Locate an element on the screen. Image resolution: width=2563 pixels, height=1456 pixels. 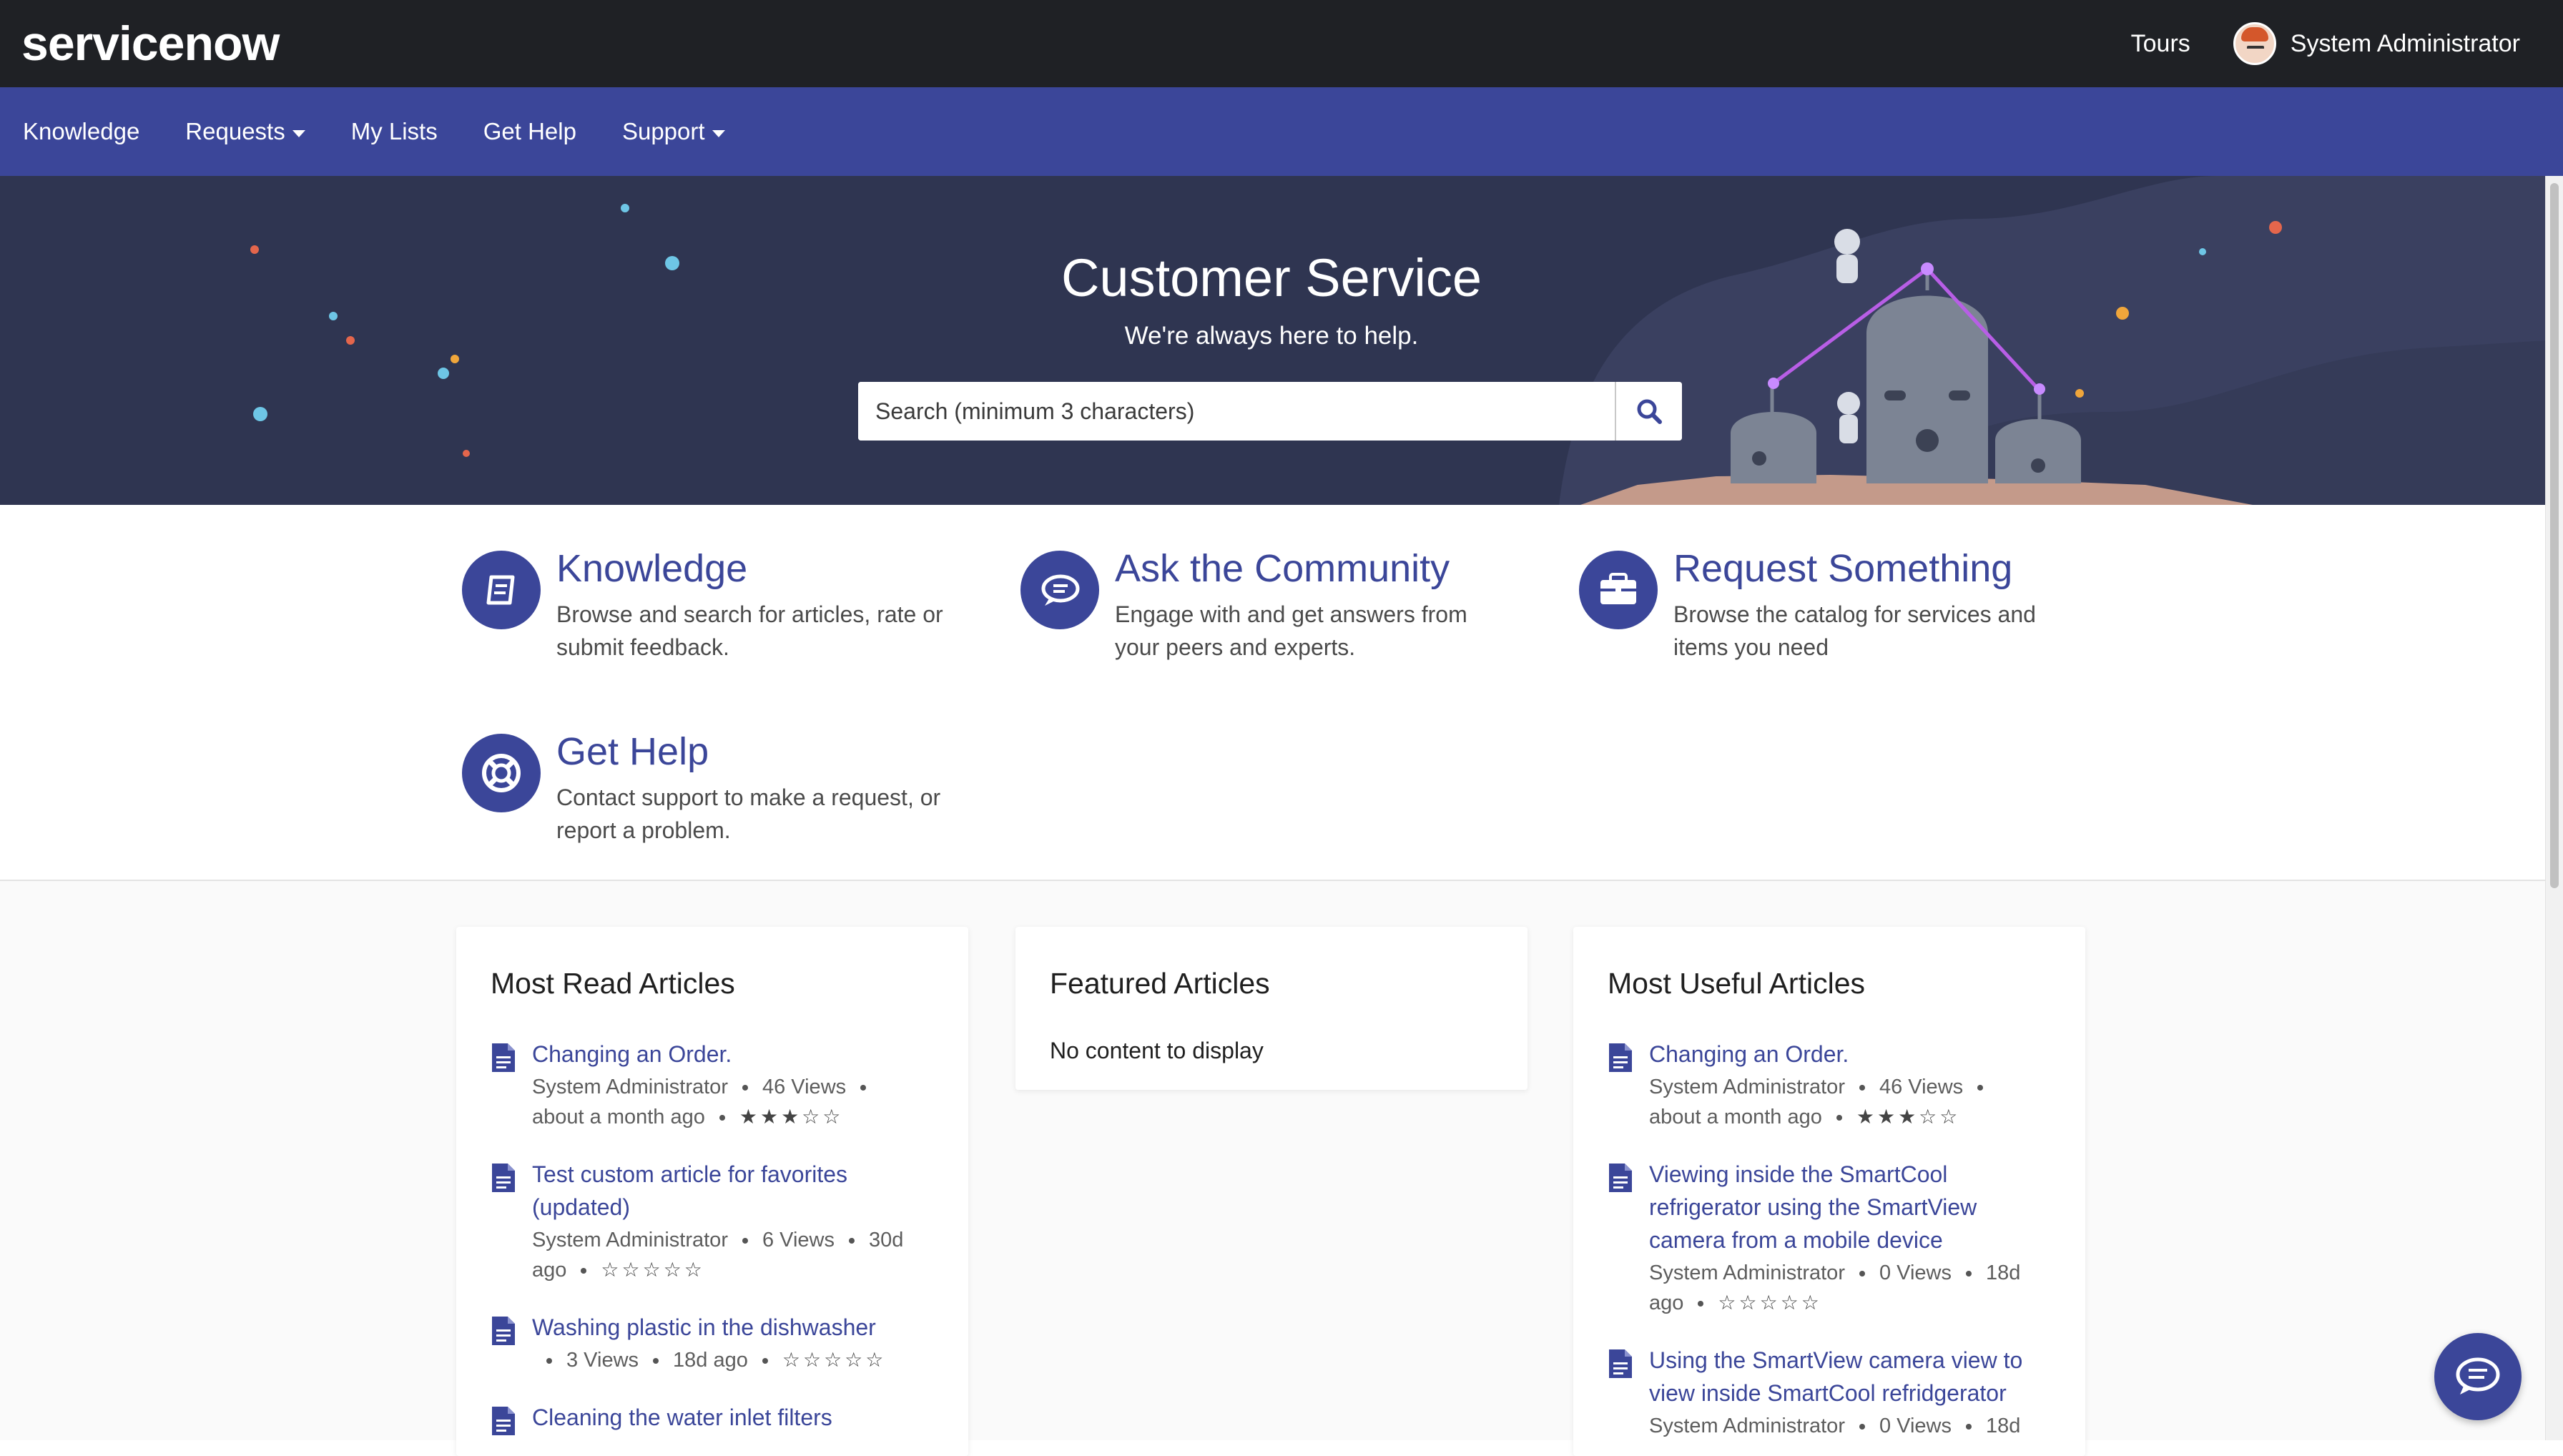
nav-item-label: Knowledge is located at coordinates (81, 131).